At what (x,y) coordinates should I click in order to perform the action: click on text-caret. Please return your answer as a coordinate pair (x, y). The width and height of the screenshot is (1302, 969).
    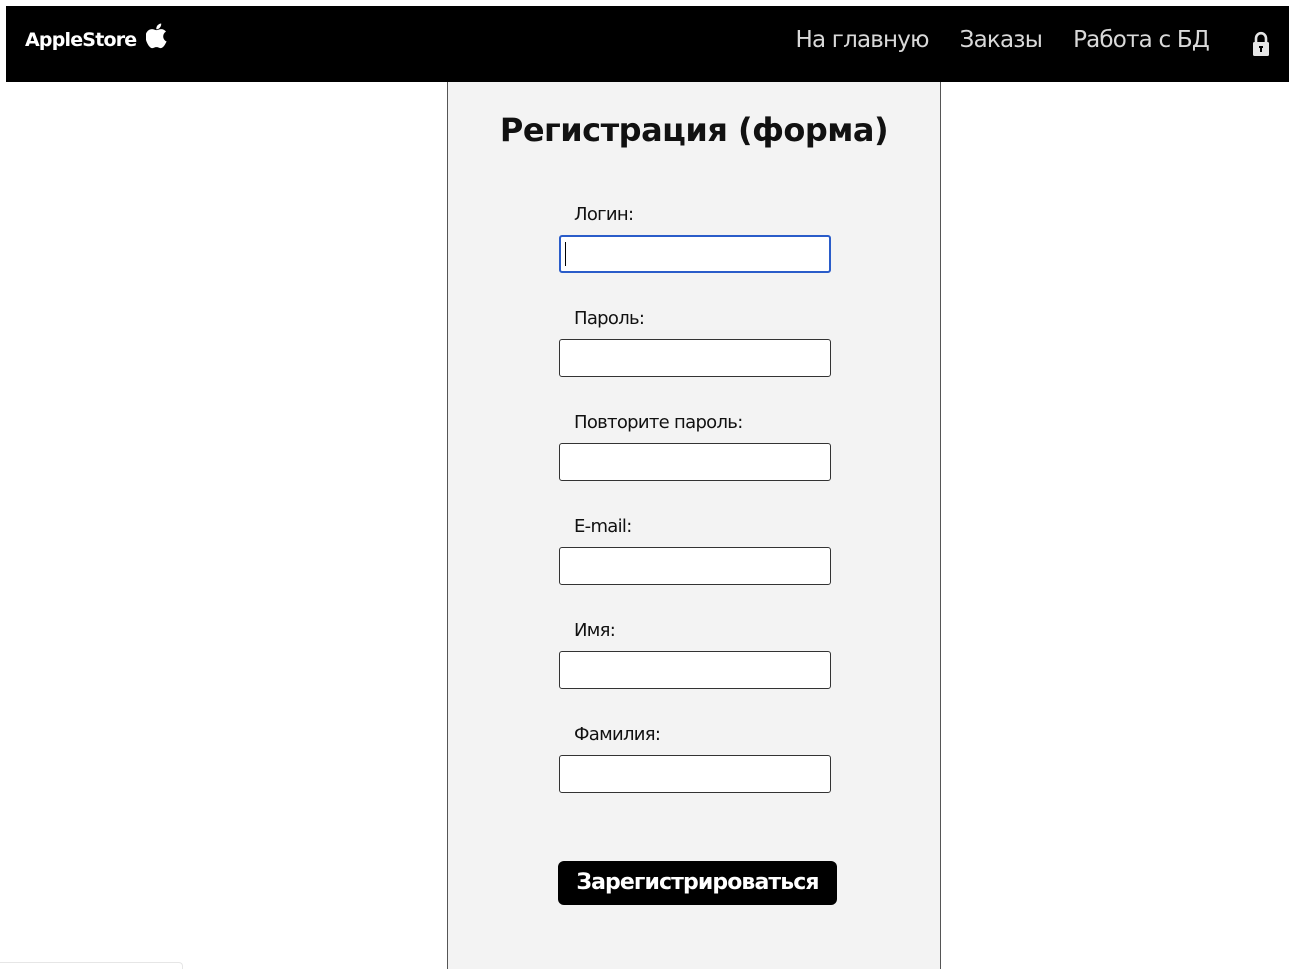
    Looking at the image, I should click on (565, 254).